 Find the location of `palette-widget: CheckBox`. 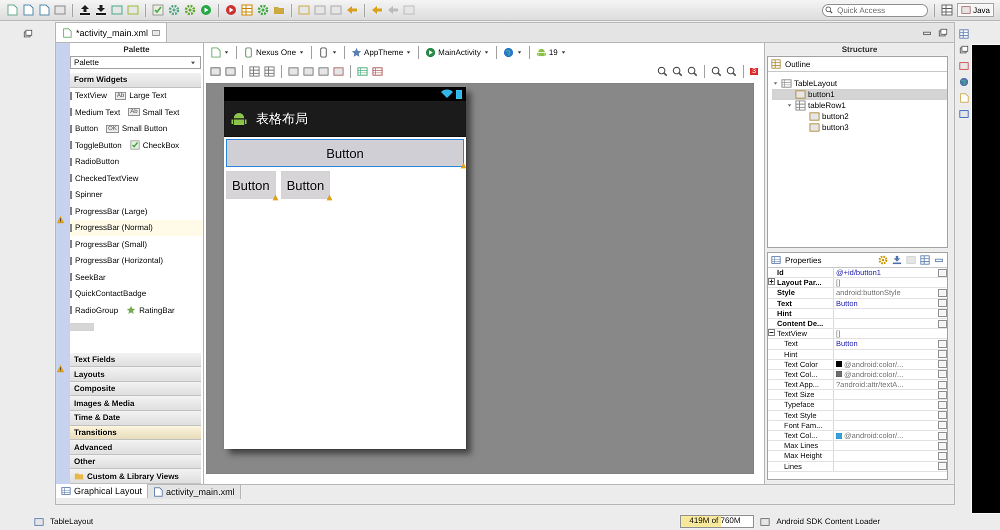

palette-widget: CheckBox is located at coordinates (155, 145).